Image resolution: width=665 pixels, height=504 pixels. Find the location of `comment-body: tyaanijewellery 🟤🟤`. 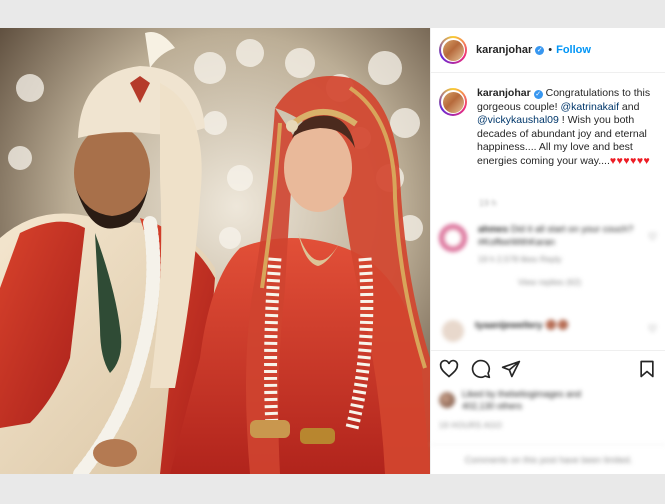

comment-body: tyaanijewellery 🟤🟤 is located at coordinates (555, 331).